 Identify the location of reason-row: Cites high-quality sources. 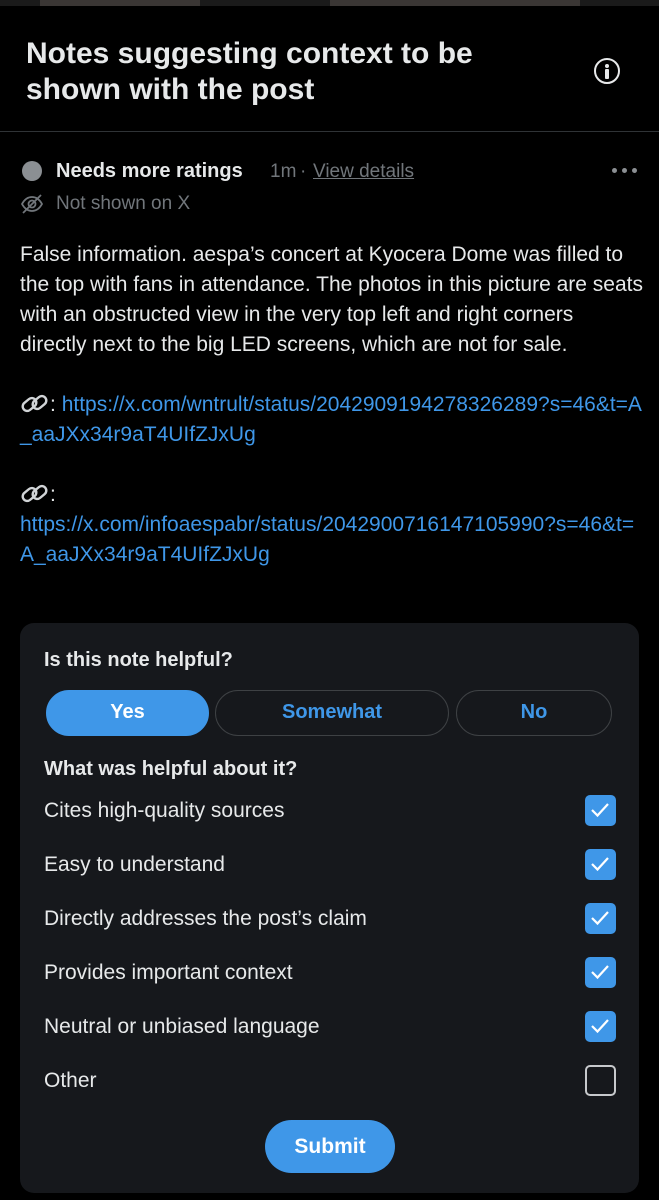
(330, 812).